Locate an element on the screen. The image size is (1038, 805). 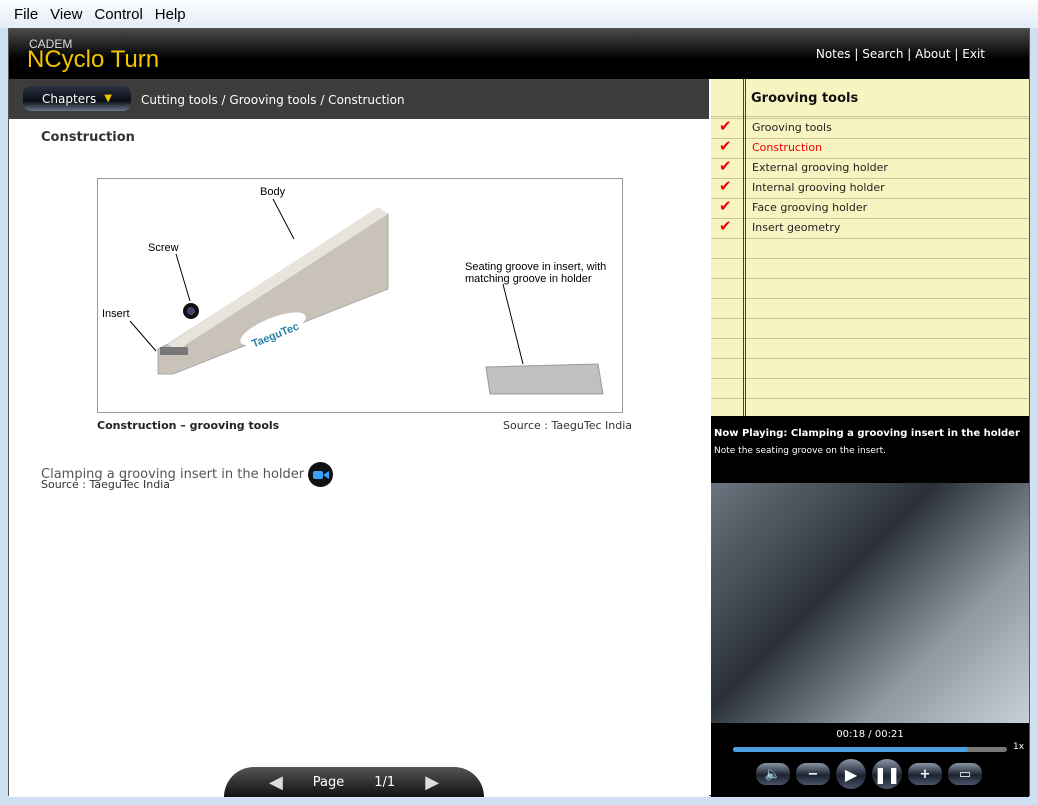
chapters-label: Chapters is located at coordinates (69, 98).